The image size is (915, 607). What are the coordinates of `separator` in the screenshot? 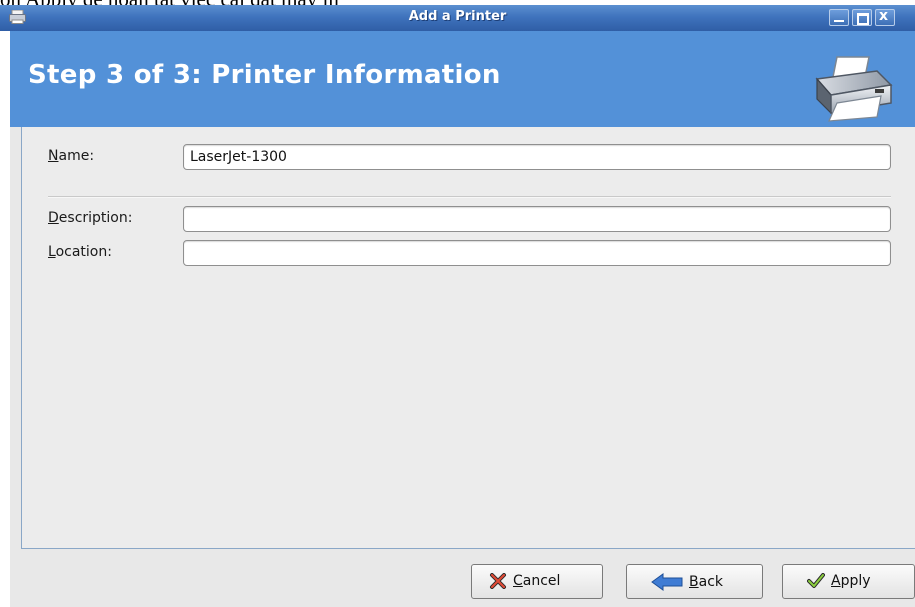 It's located at (469, 197).